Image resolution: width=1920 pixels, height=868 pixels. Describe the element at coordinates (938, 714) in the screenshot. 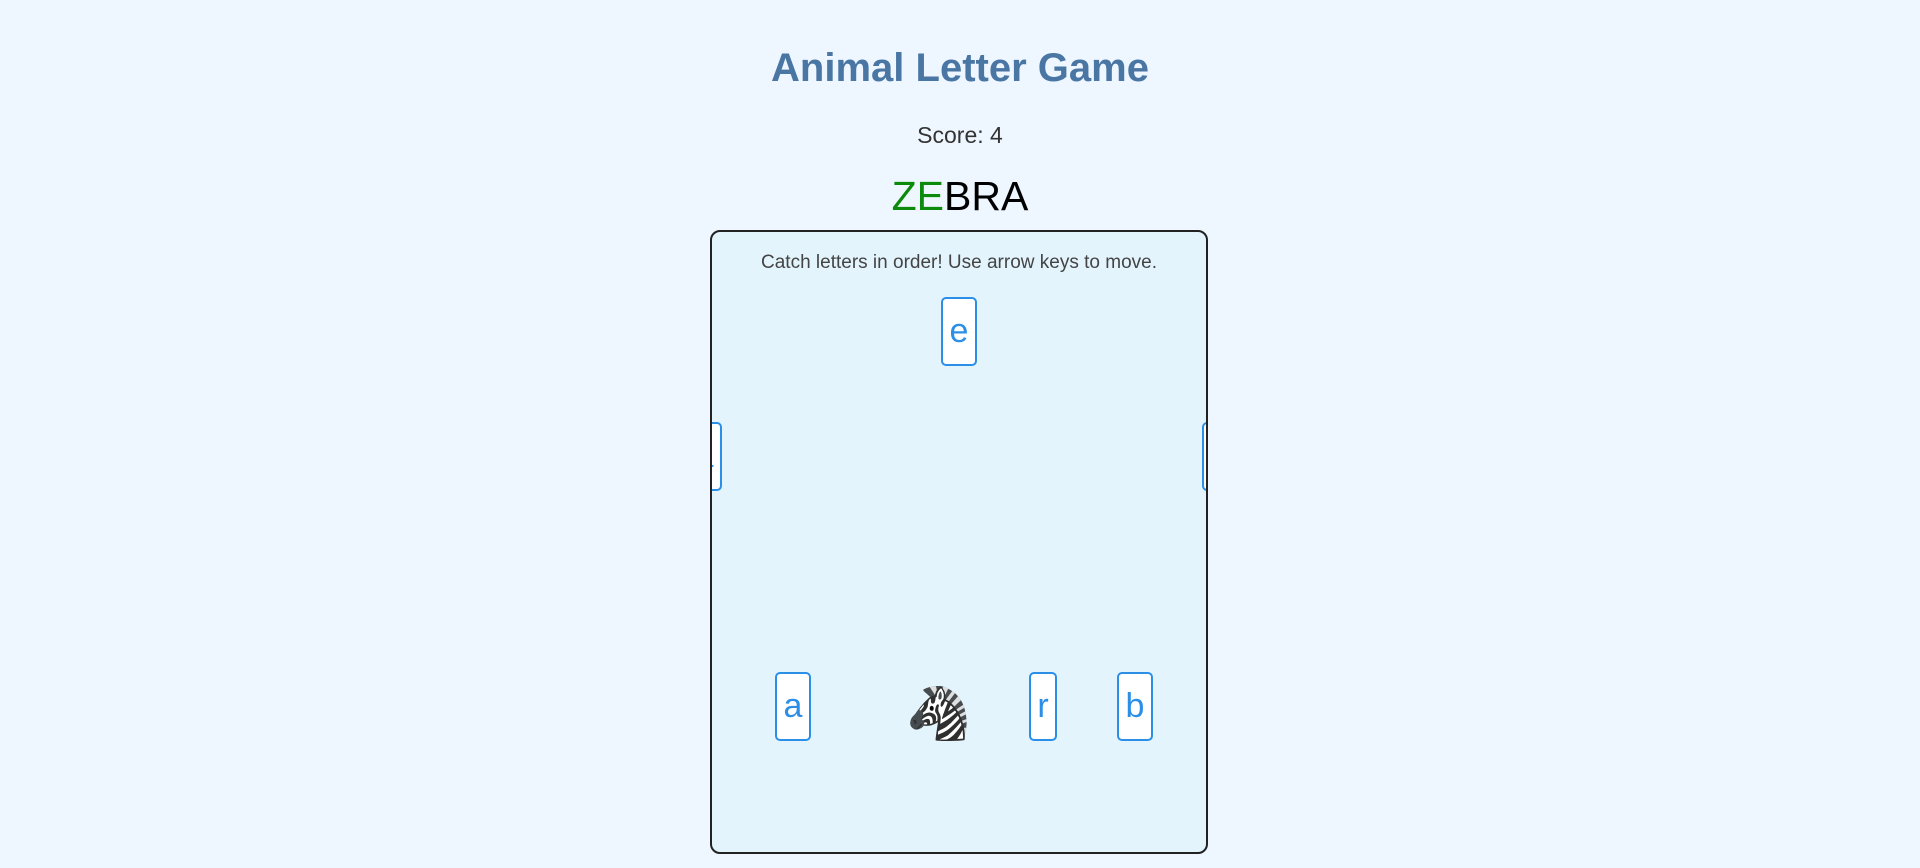

I see `zebra-player-icon: 🦓` at that location.